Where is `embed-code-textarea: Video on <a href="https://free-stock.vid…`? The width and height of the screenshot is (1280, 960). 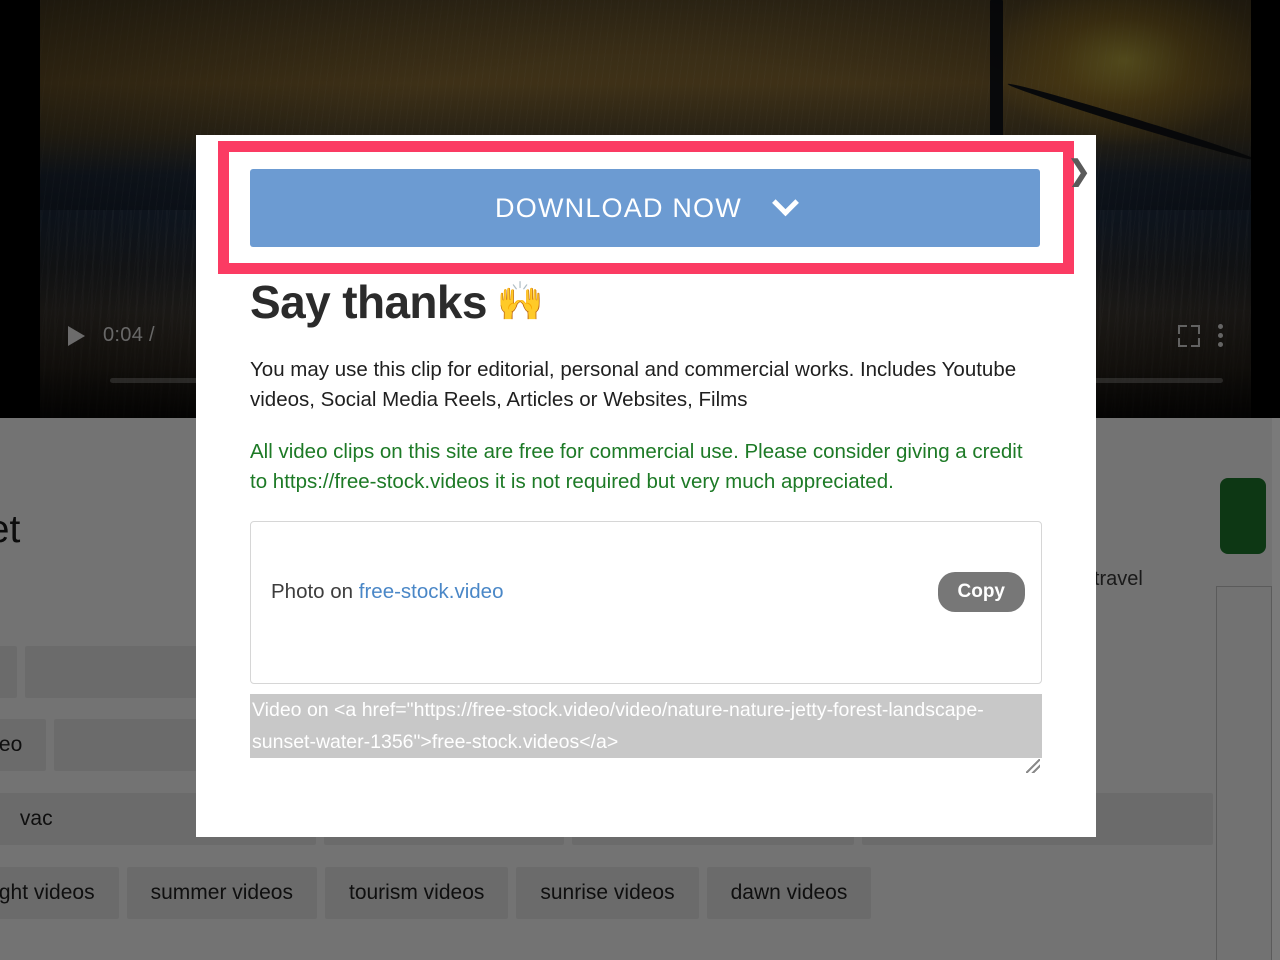 embed-code-textarea: Video on <a href="https://free-stock.vid… is located at coordinates (646, 732).